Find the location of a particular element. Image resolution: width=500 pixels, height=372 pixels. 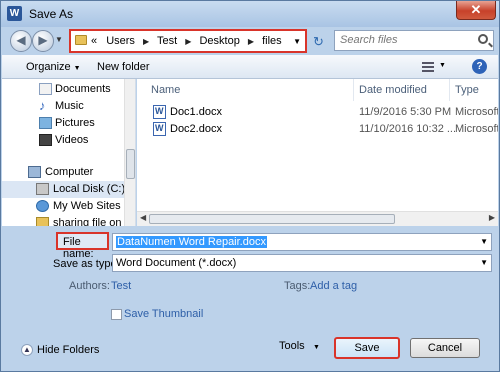

forward-button: ▶ is located at coordinates (43, 41).